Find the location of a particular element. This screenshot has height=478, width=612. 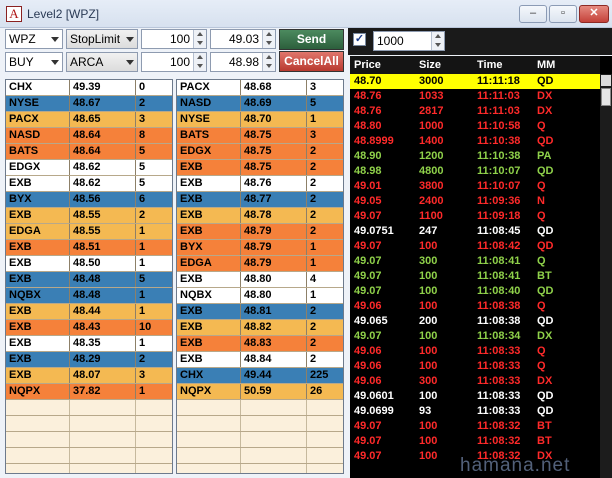

header-time: Time is located at coordinates (489, 65).